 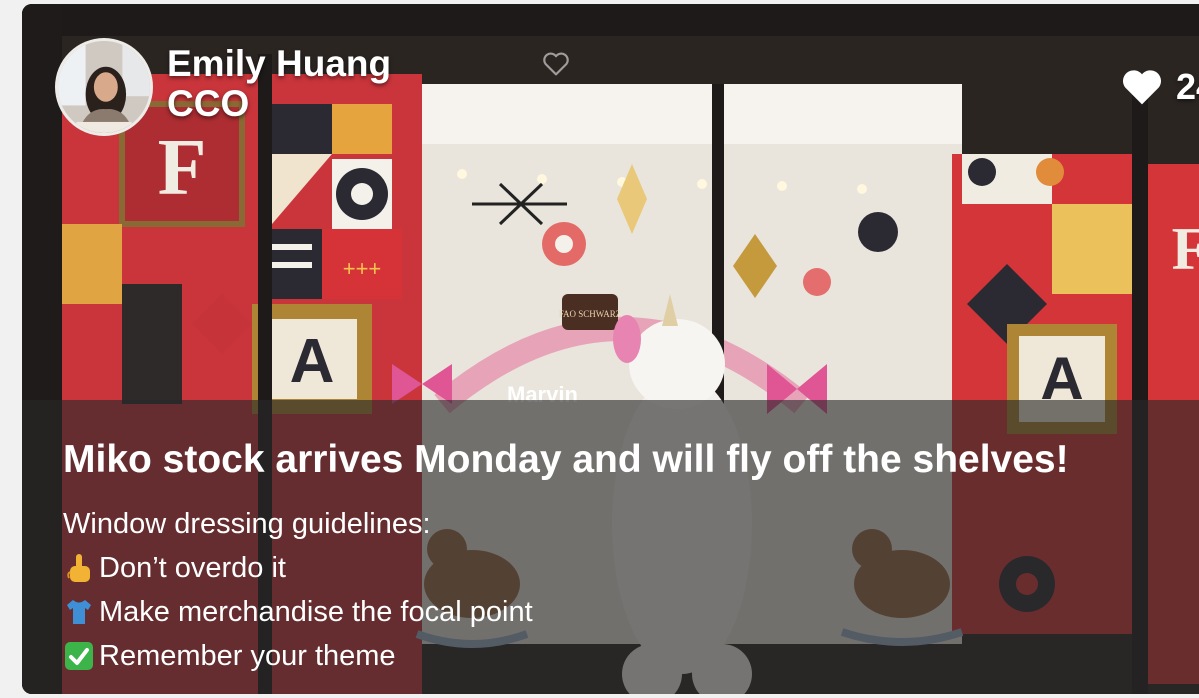 I want to click on list-item-text: Don’t overdo it, so click(x=192, y=568).